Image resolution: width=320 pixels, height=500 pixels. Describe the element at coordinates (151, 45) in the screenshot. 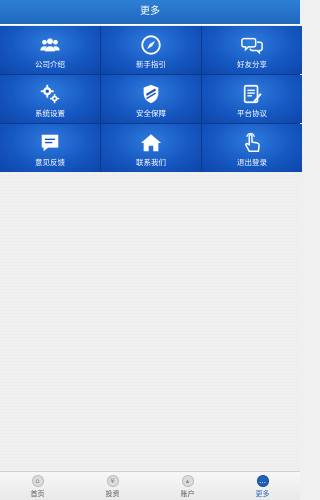

I see `compass-icon` at that location.